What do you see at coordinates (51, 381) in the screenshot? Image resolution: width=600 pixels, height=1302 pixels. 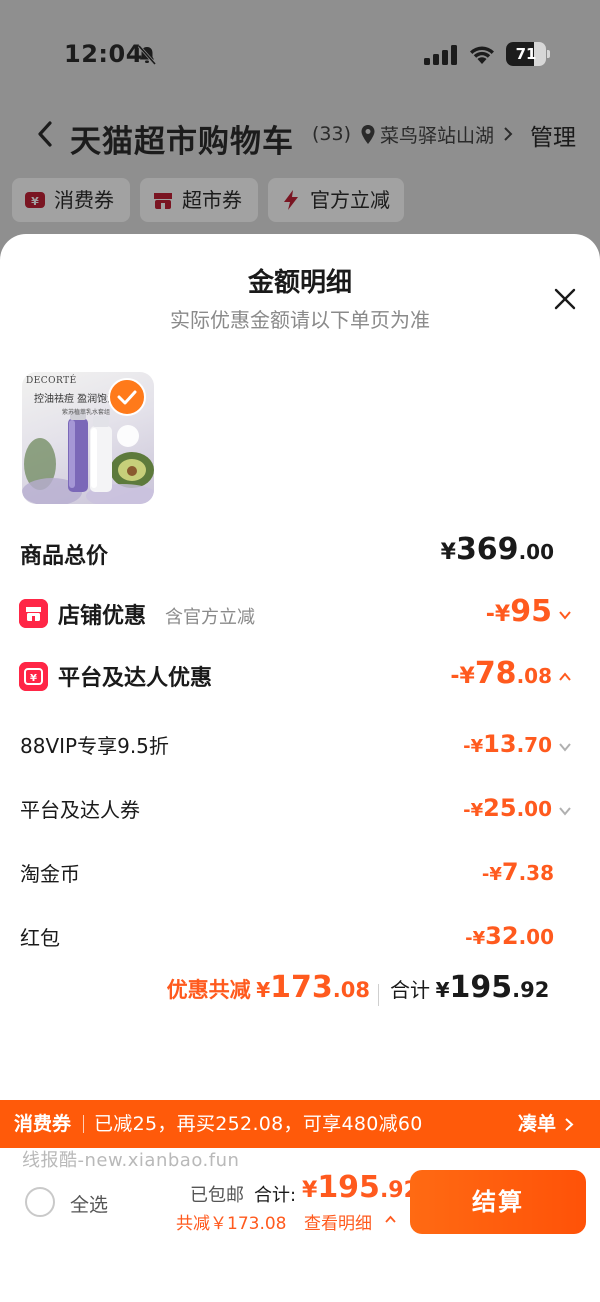 I see `product-brand: DECORTÉ` at bounding box center [51, 381].